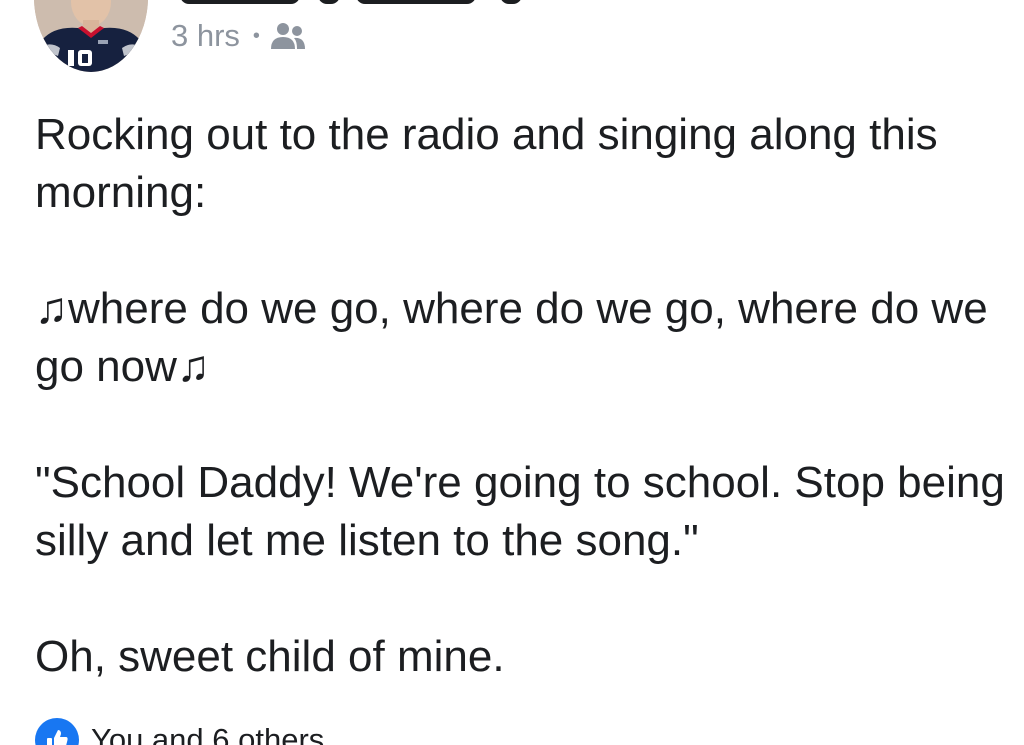 The width and height of the screenshot is (1024, 745). What do you see at coordinates (207, 731) in the screenshot?
I see `reactions-count-text: You and 6 others` at bounding box center [207, 731].